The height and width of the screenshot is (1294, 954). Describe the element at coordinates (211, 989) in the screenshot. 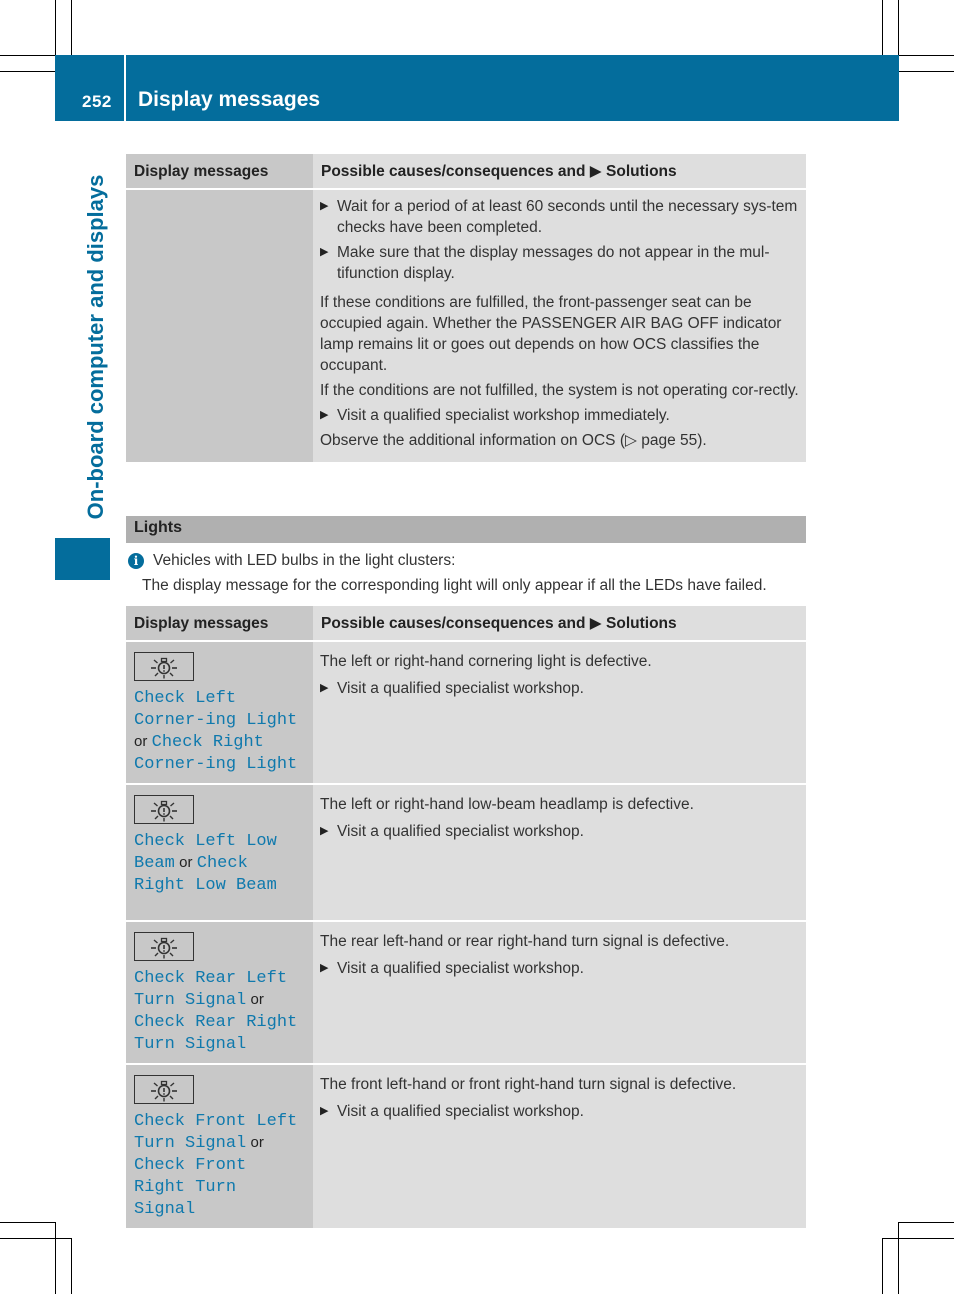

I see `display-message-a: Check Rear Left Turn Signal` at that location.